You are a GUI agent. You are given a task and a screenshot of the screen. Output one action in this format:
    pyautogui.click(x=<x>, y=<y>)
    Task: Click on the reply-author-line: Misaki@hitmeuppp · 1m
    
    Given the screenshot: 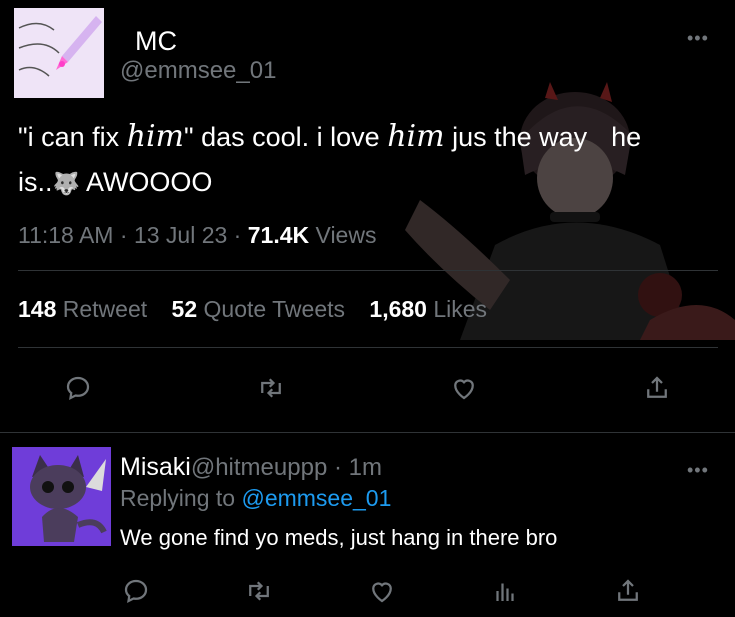 What is the action you would take?
    pyautogui.click(x=251, y=467)
    